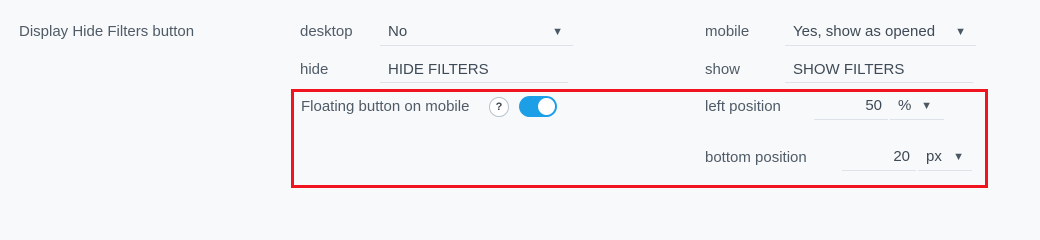 This screenshot has width=1040, height=240. What do you see at coordinates (438, 69) in the screenshot?
I see `hide-text-value: HIDE FILTERS` at bounding box center [438, 69].